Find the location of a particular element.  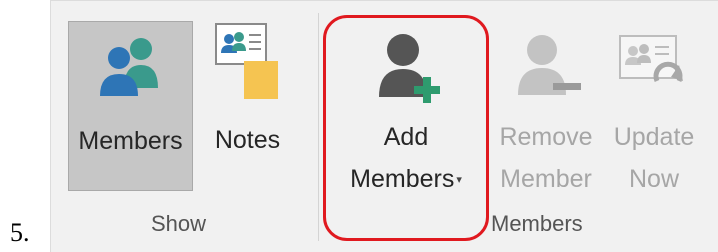

notes-button-label: Notes is located at coordinates (247, 140).